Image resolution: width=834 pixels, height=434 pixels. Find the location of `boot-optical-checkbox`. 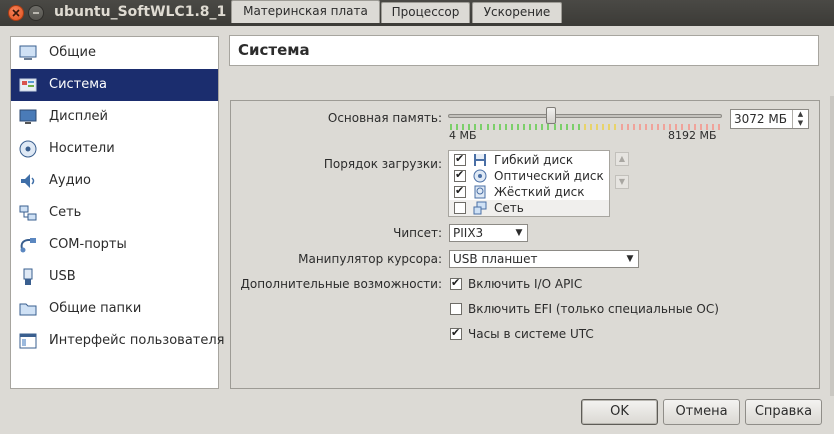

boot-optical-checkbox is located at coordinates (460, 175).